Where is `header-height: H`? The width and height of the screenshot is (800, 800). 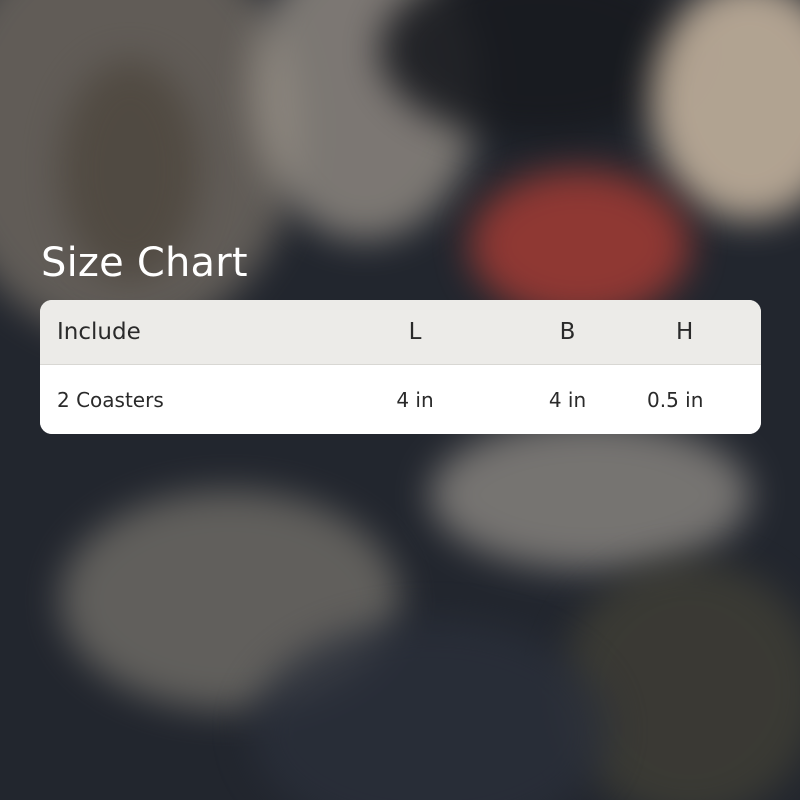
header-height: H is located at coordinates (685, 332).